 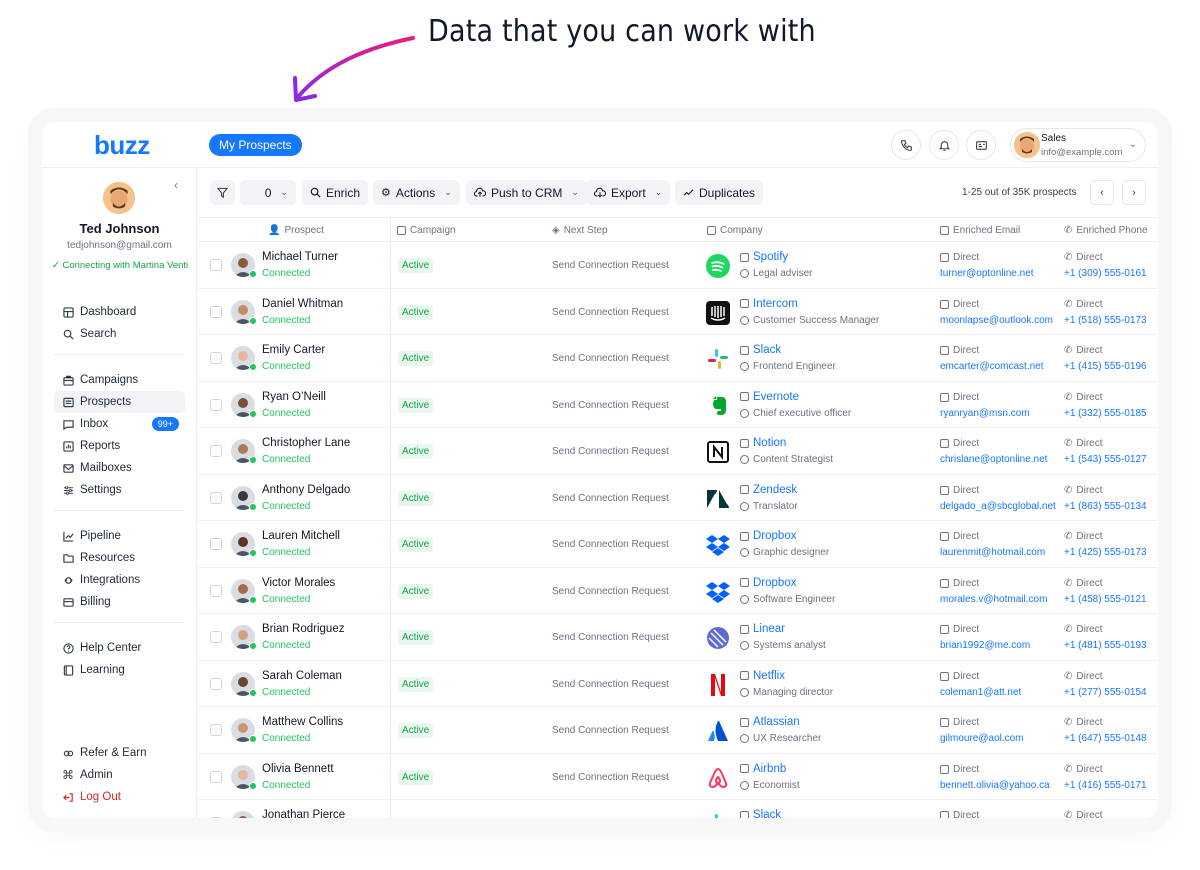 I want to click on notifications-button, so click(x=944, y=145).